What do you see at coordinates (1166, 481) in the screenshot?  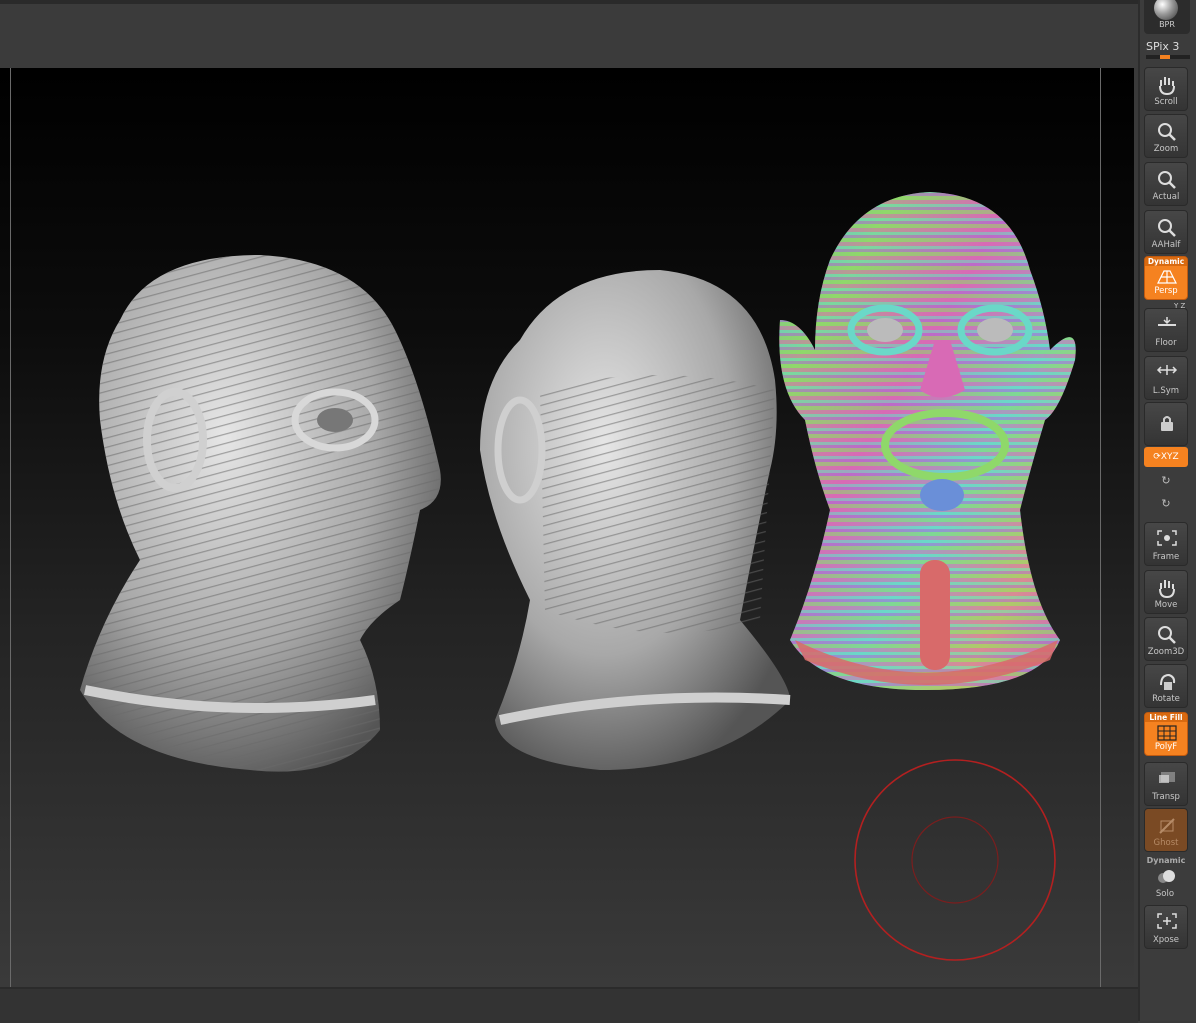 I see `y-rotate-icon: ↻` at bounding box center [1166, 481].